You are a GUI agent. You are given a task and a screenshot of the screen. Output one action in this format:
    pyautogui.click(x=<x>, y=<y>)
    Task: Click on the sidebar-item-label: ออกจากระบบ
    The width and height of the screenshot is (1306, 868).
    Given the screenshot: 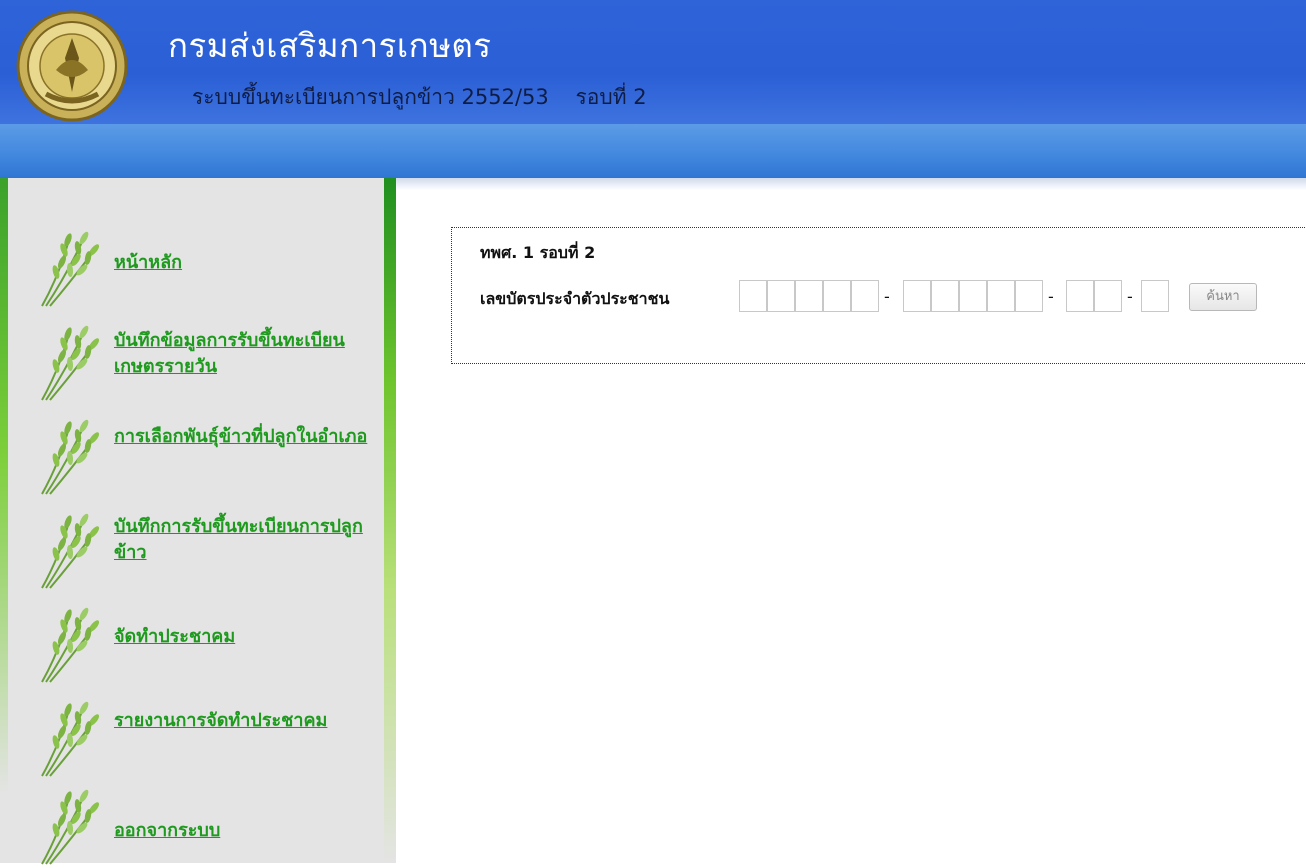 What is the action you would take?
    pyautogui.click(x=249, y=831)
    